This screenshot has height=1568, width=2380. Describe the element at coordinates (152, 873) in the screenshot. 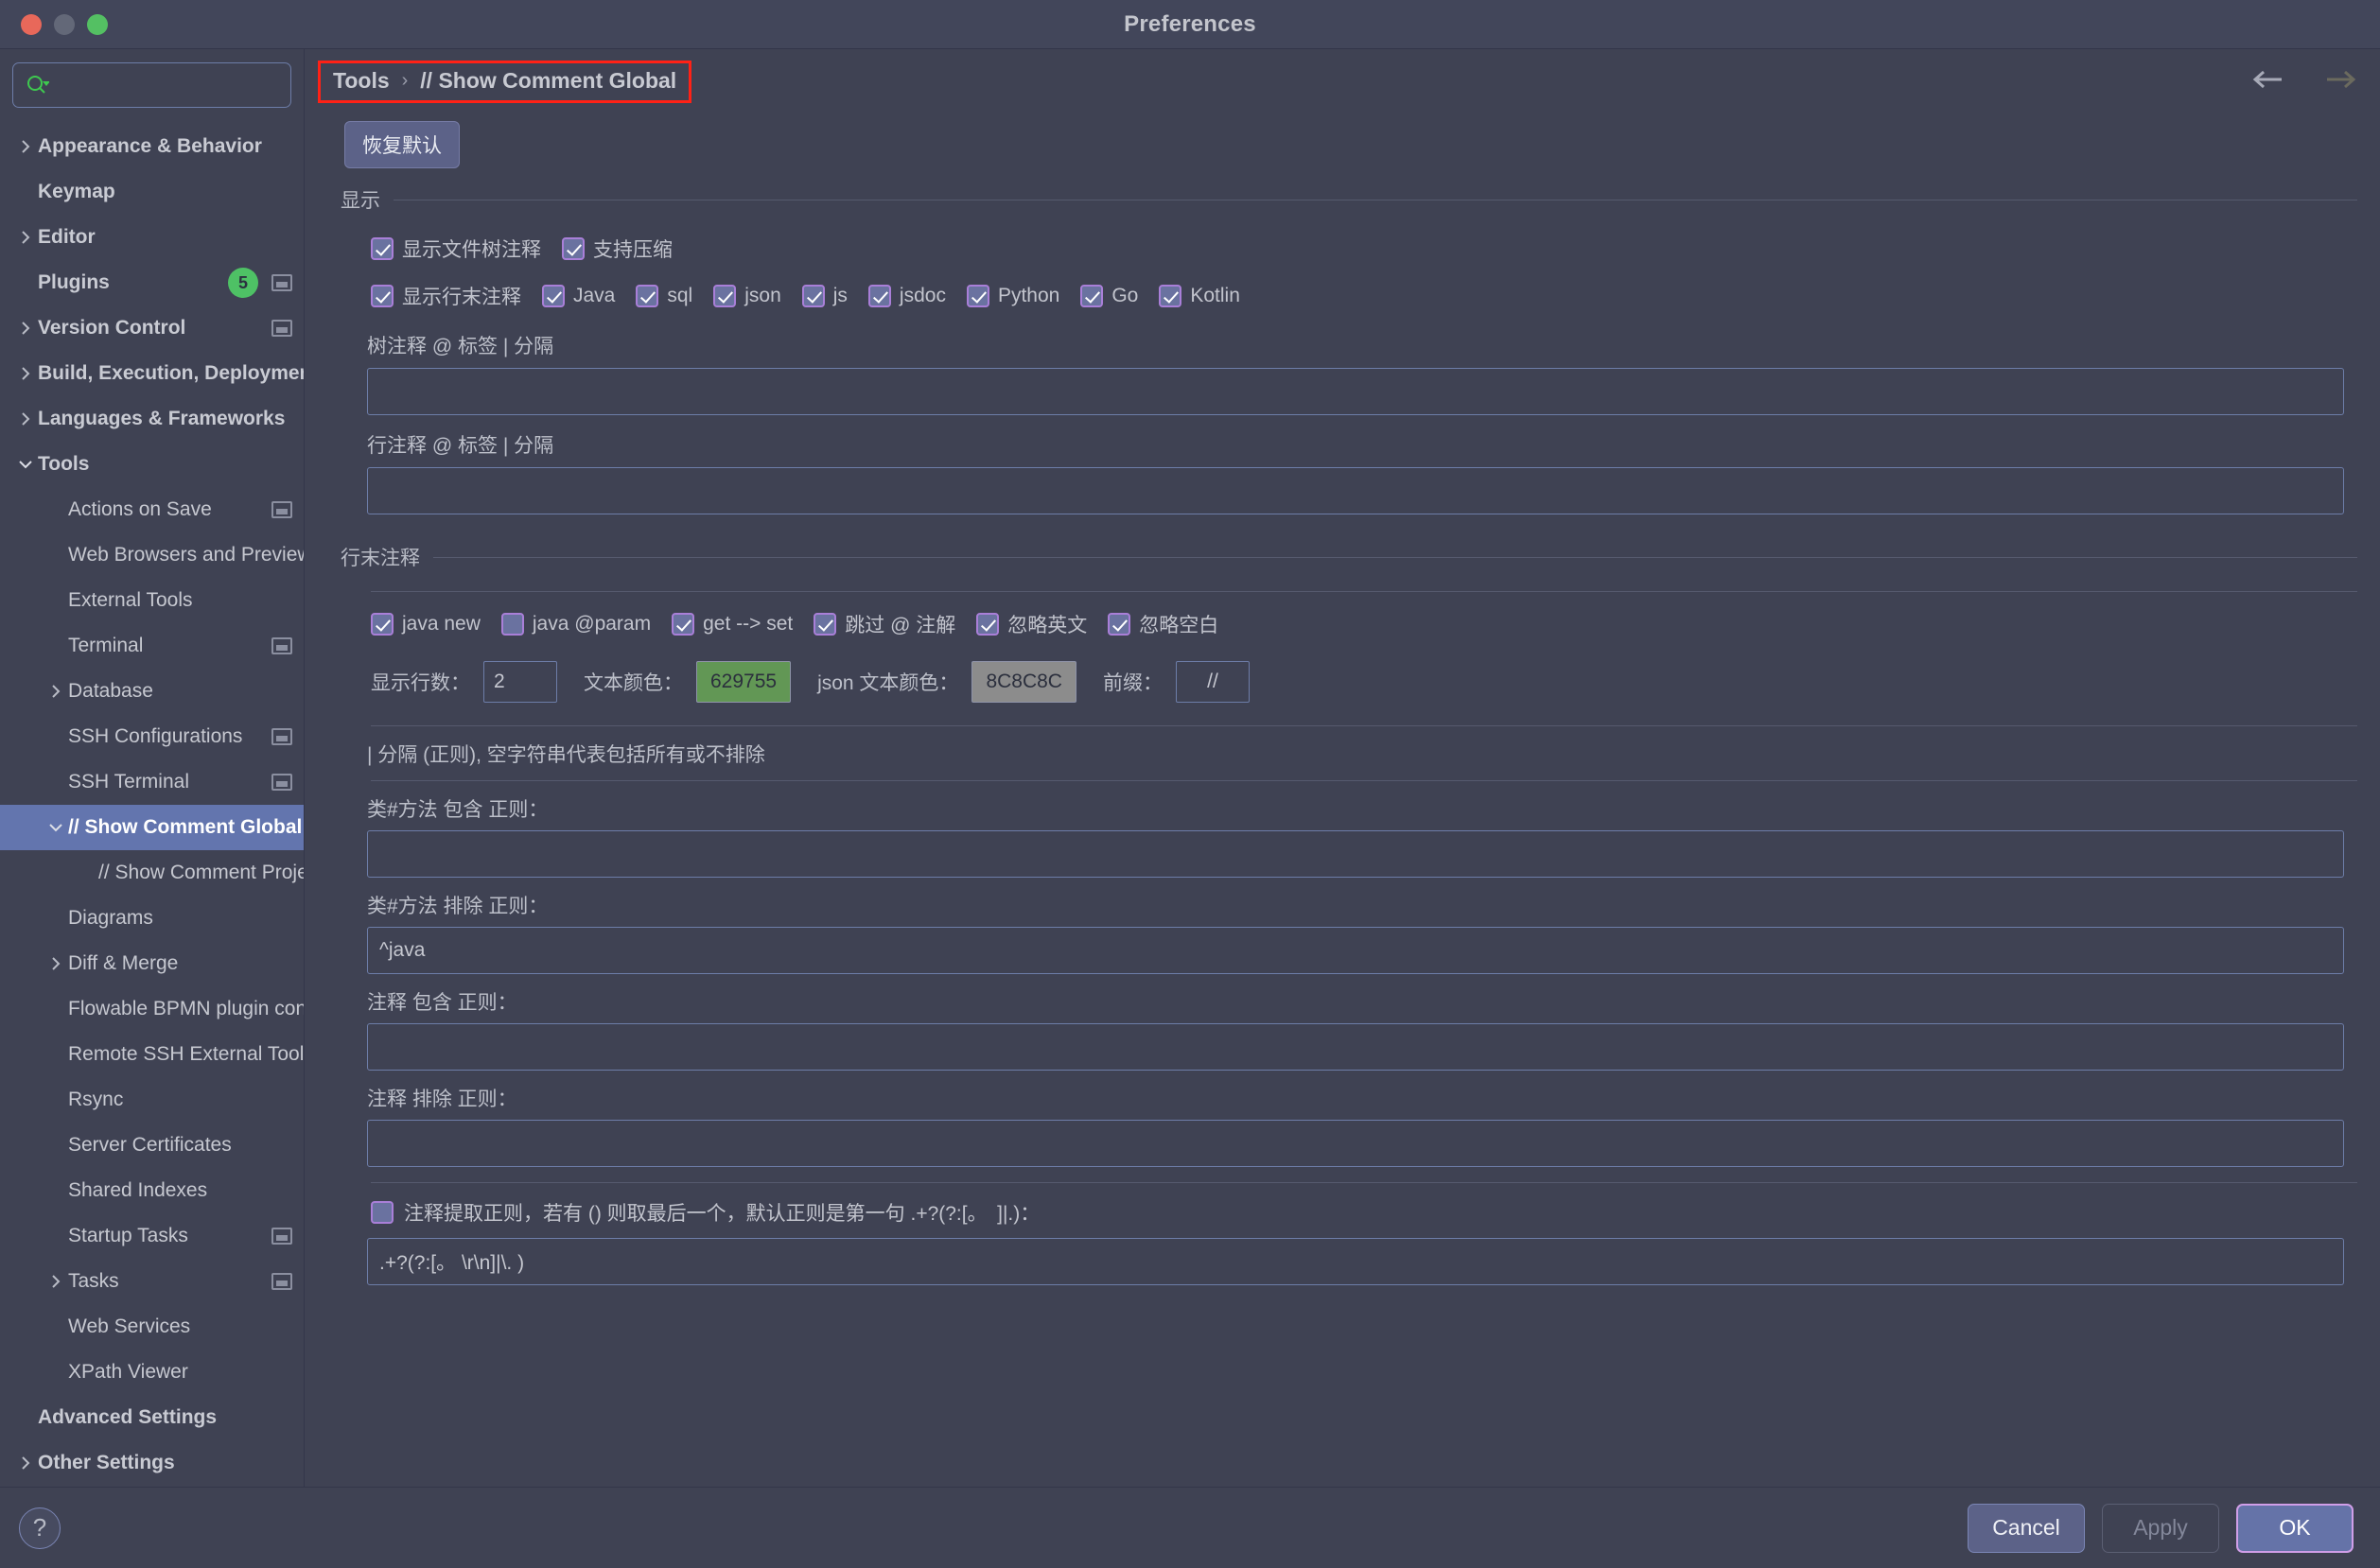

I see `sidebar-item-show-comment-project: // Show Comment Project` at that location.